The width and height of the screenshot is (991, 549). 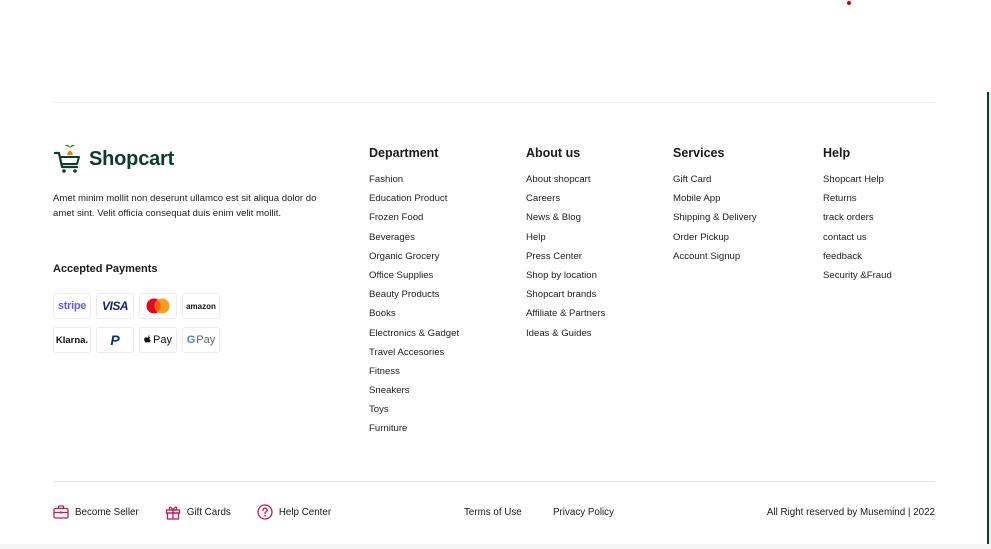 I want to click on department-link: Electronics & Gadget, so click(x=414, y=337).